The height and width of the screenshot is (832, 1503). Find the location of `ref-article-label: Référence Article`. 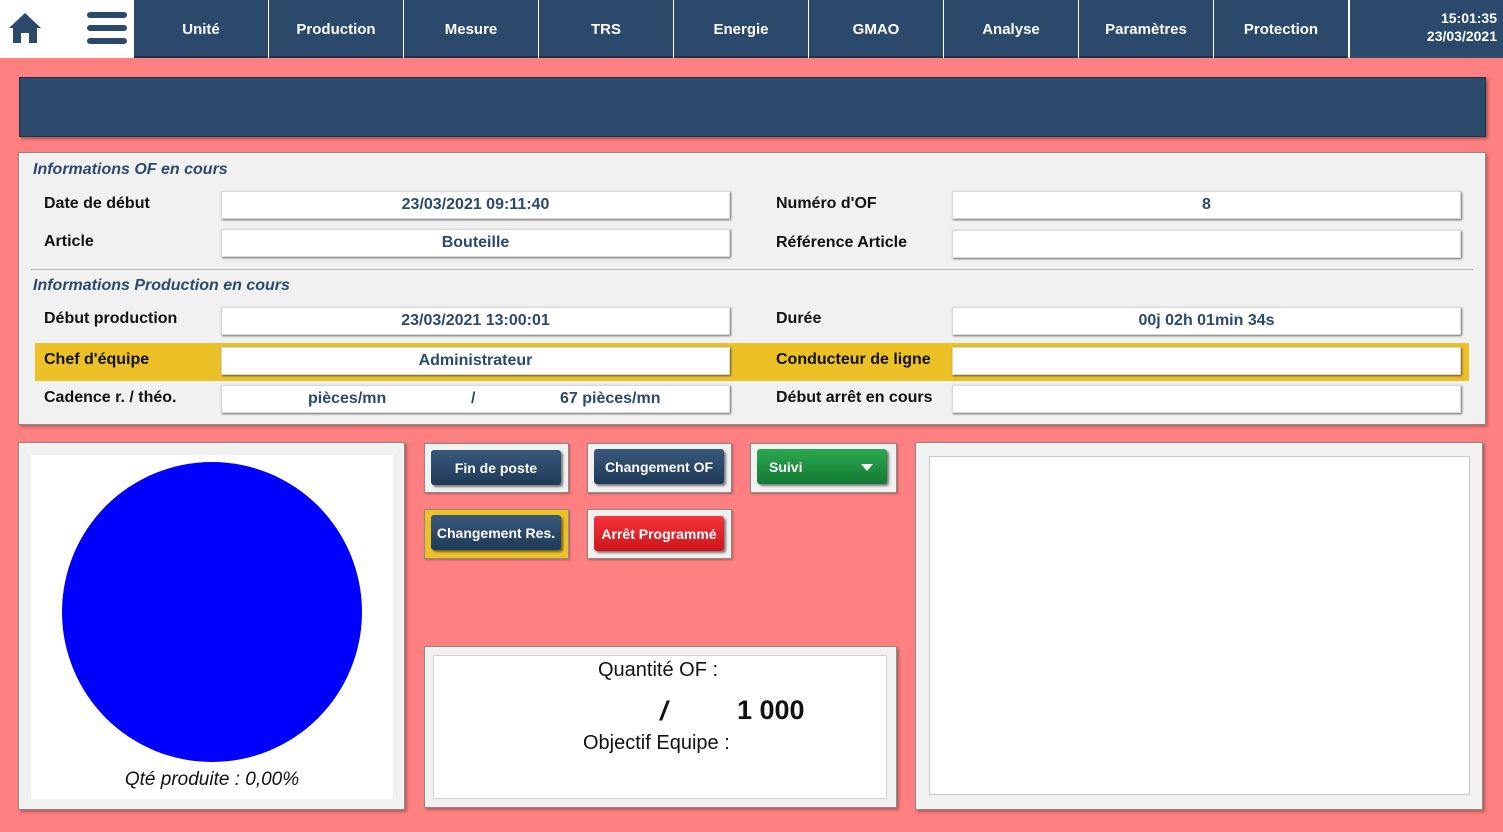

ref-article-label: Référence Article is located at coordinates (842, 242).